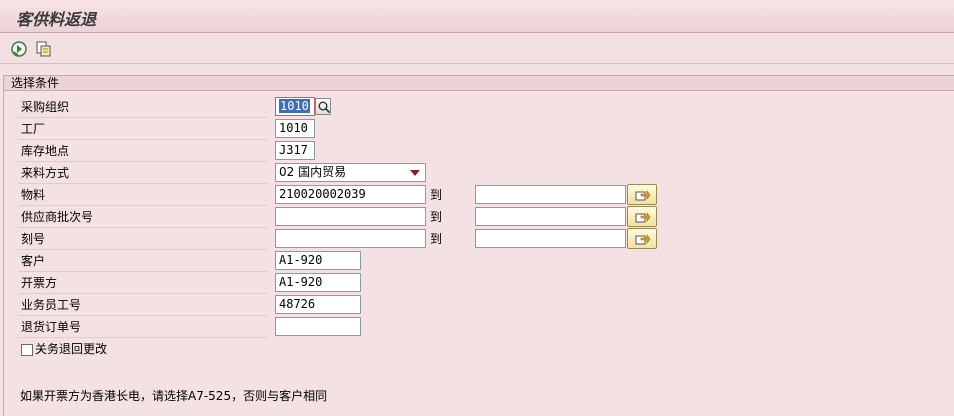  What do you see at coordinates (479, 83) in the screenshot?
I see `group-header: 选择条件` at bounding box center [479, 83].